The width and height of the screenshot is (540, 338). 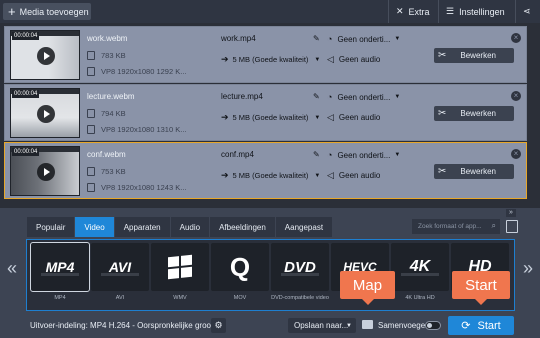 What do you see at coordinates (240, 266) in the screenshot?
I see `quicktime-logo-icon: Q` at bounding box center [240, 266].